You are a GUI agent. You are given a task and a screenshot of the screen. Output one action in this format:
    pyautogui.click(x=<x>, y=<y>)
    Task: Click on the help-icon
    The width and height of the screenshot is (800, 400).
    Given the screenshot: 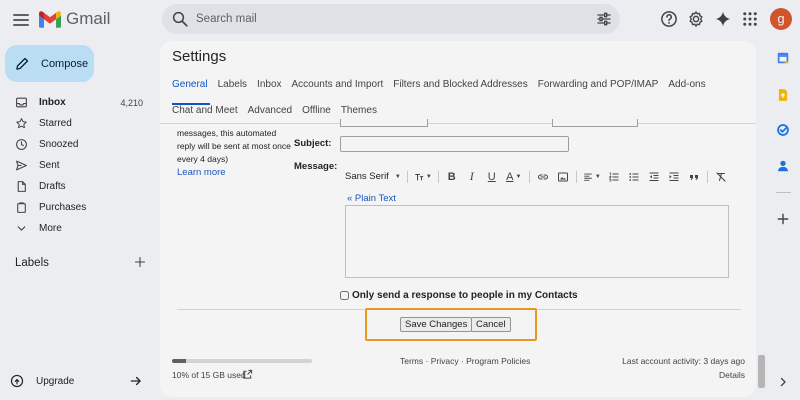 What is the action you would take?
    pyautogui.click(x=669, y=19)
    